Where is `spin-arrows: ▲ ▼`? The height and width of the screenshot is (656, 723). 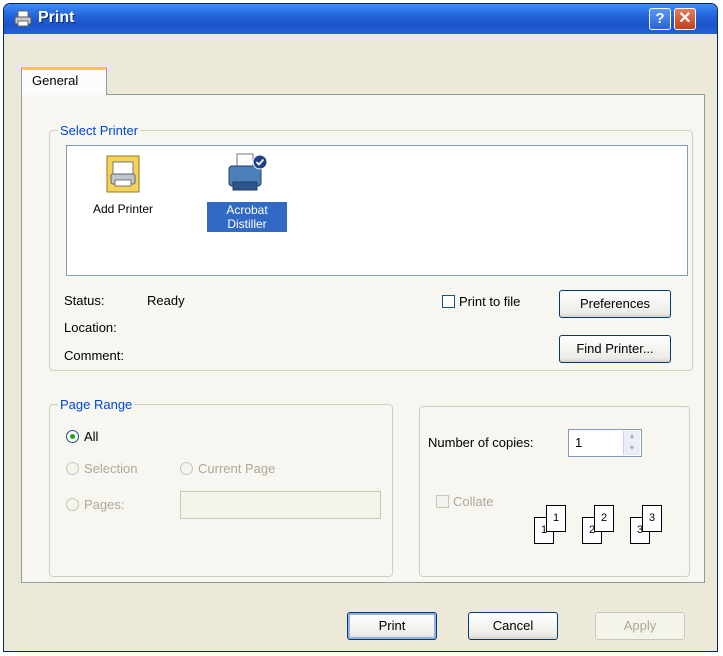
spin-arrows: ▲ ▼ is located at coordinates (631, 443).